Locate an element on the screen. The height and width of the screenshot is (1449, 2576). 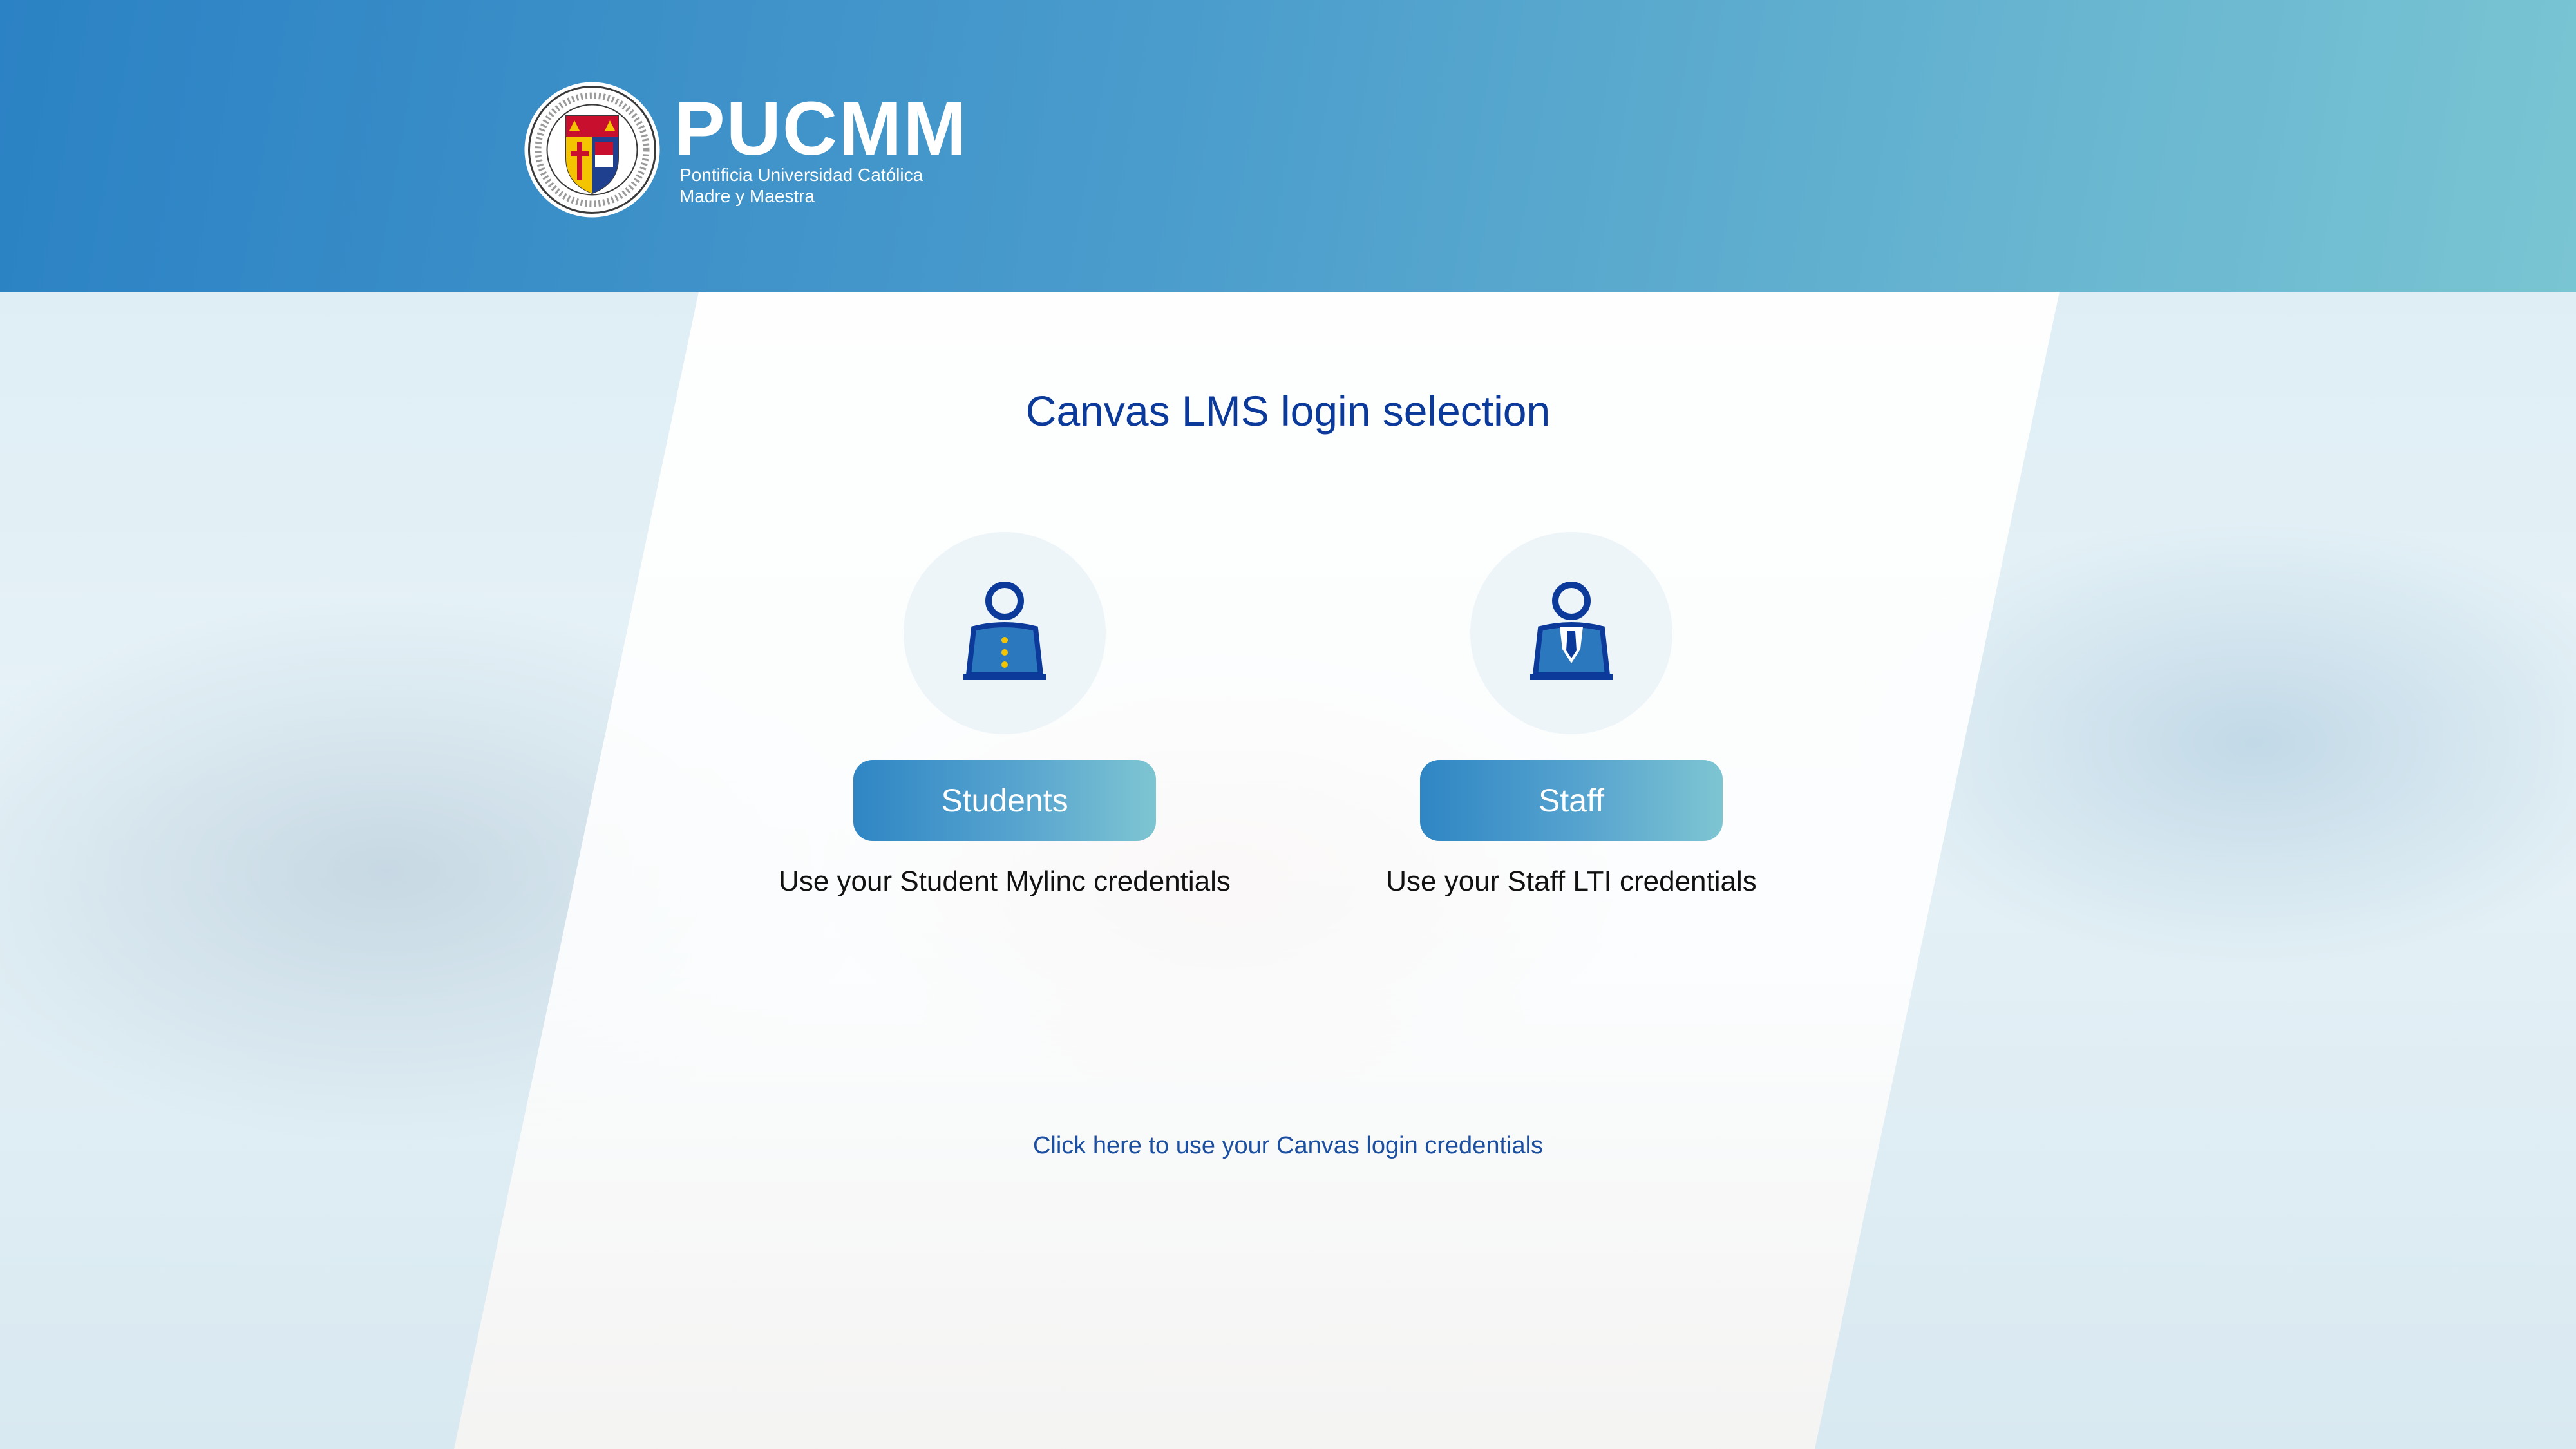
students-button: Students is located at coordinates (1005, 801).